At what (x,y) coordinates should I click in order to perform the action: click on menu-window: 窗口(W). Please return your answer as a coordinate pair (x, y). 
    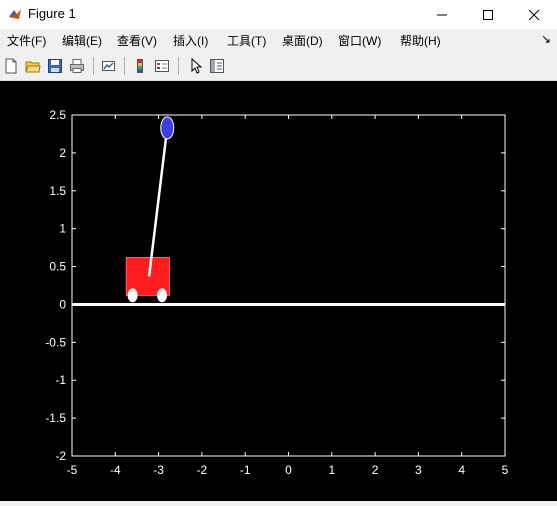
    Looking at the image, I should click on (359, 40).